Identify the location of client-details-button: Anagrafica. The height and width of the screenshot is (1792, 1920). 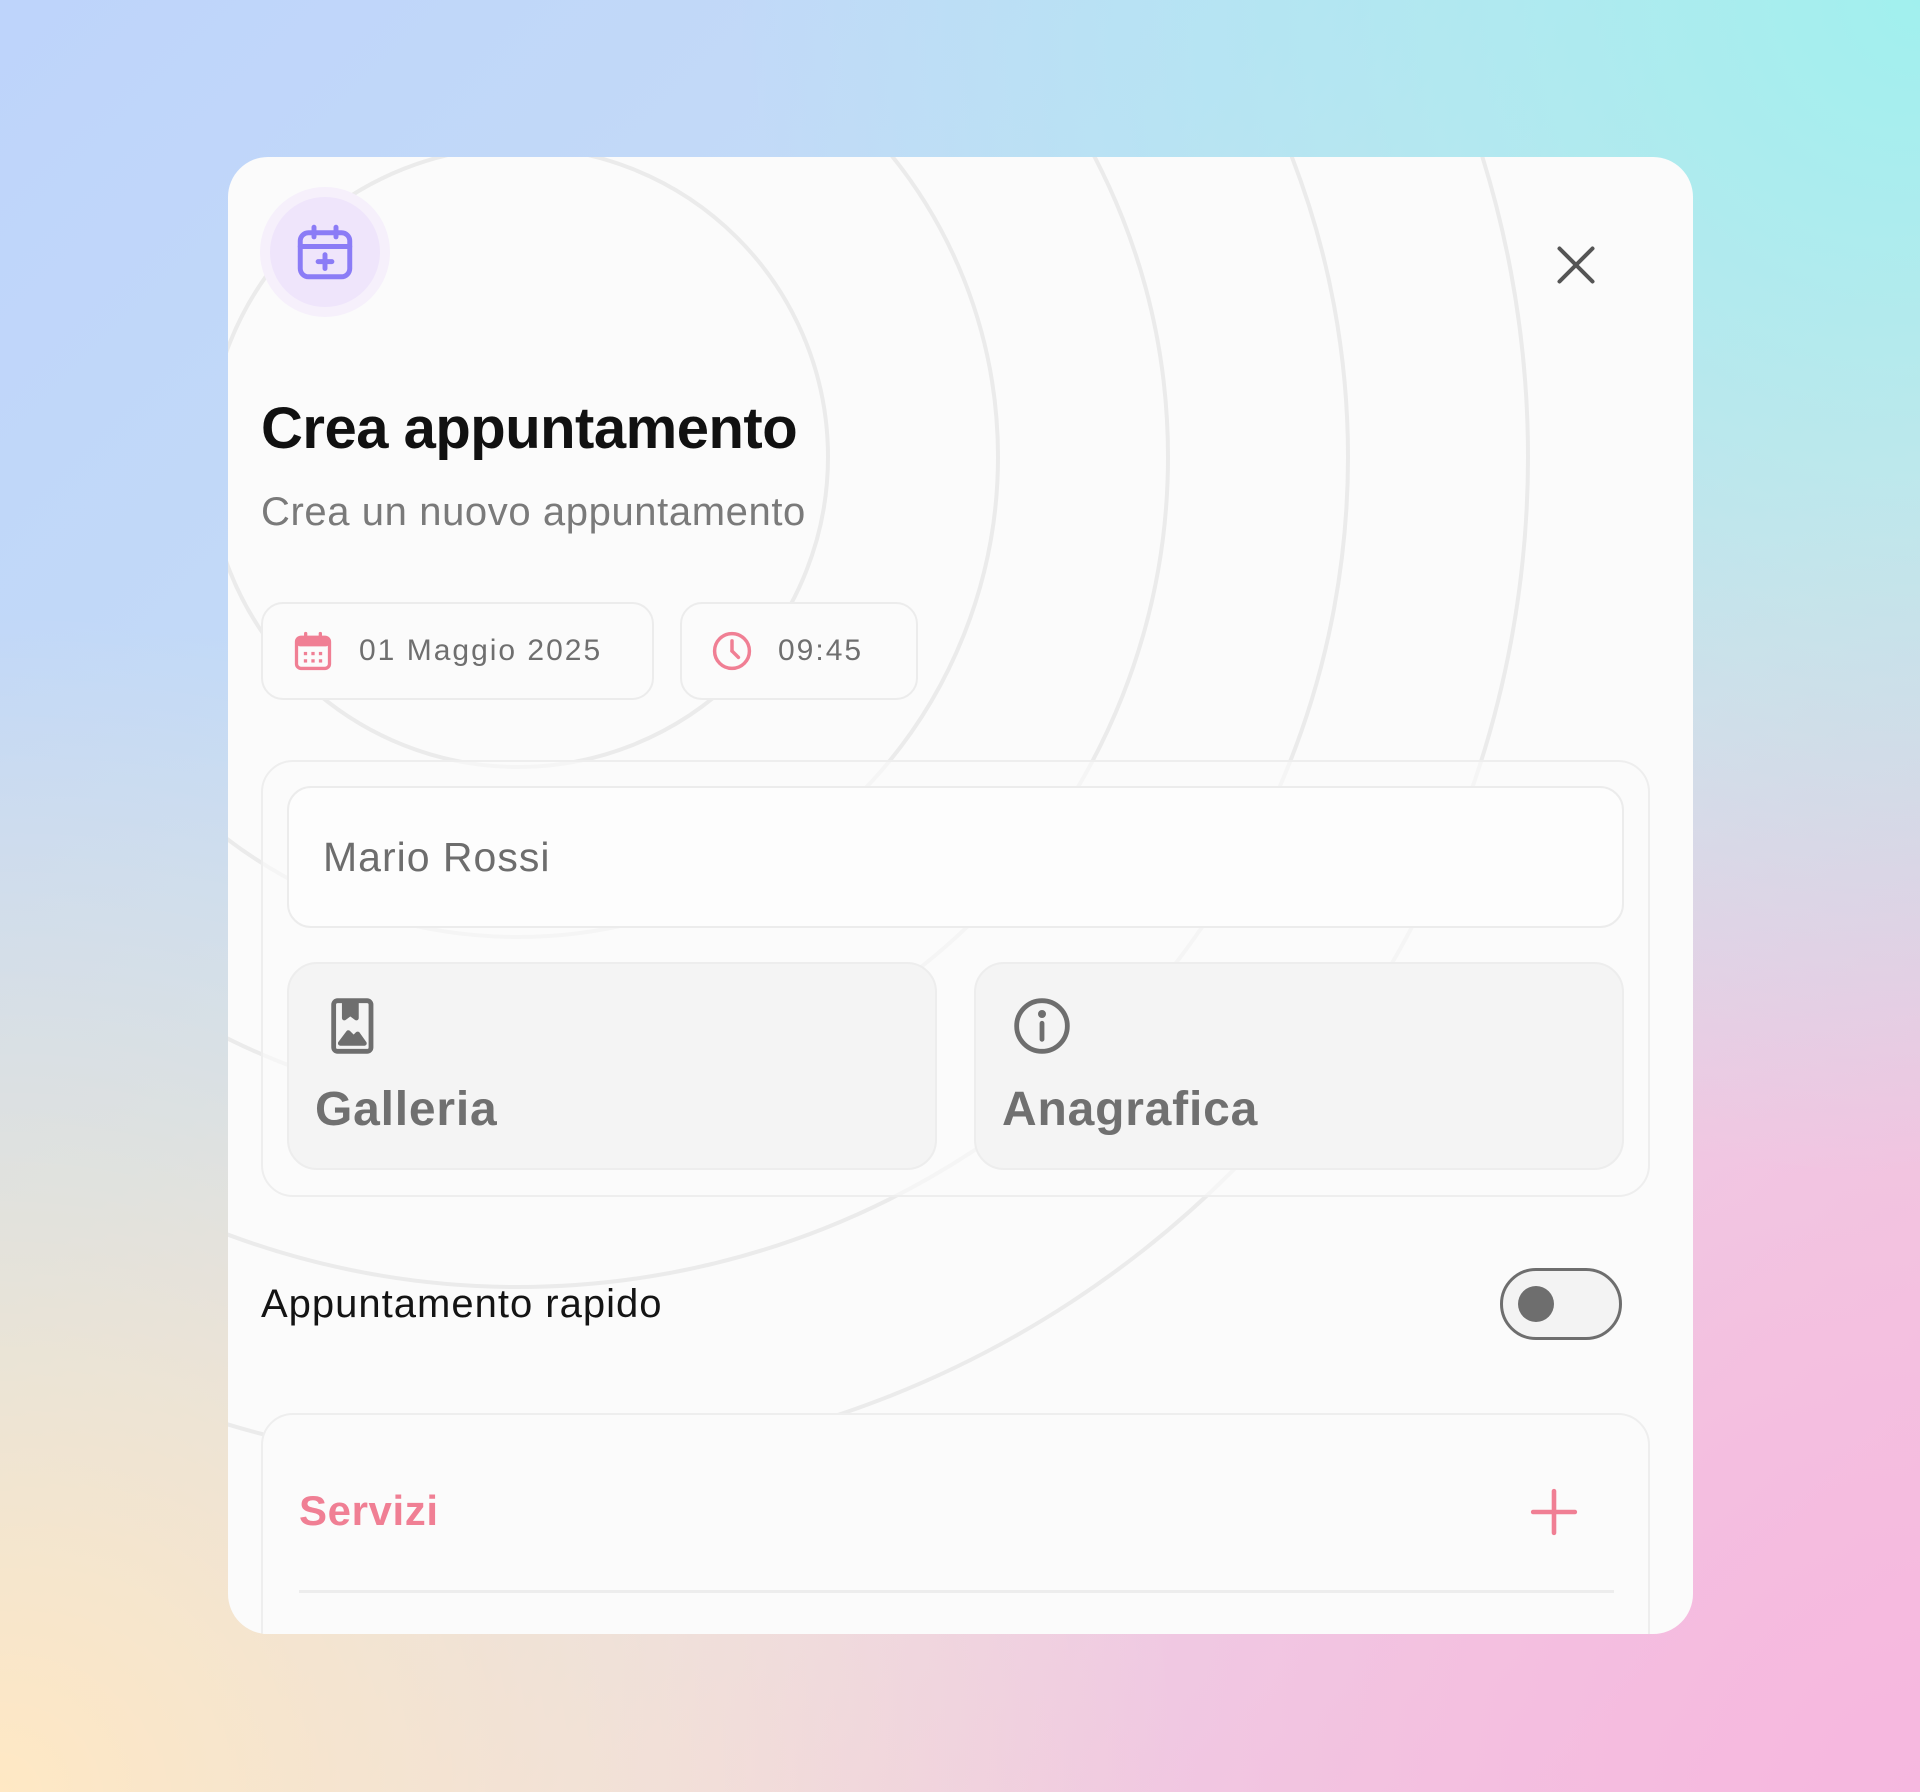
(1299, 1066).